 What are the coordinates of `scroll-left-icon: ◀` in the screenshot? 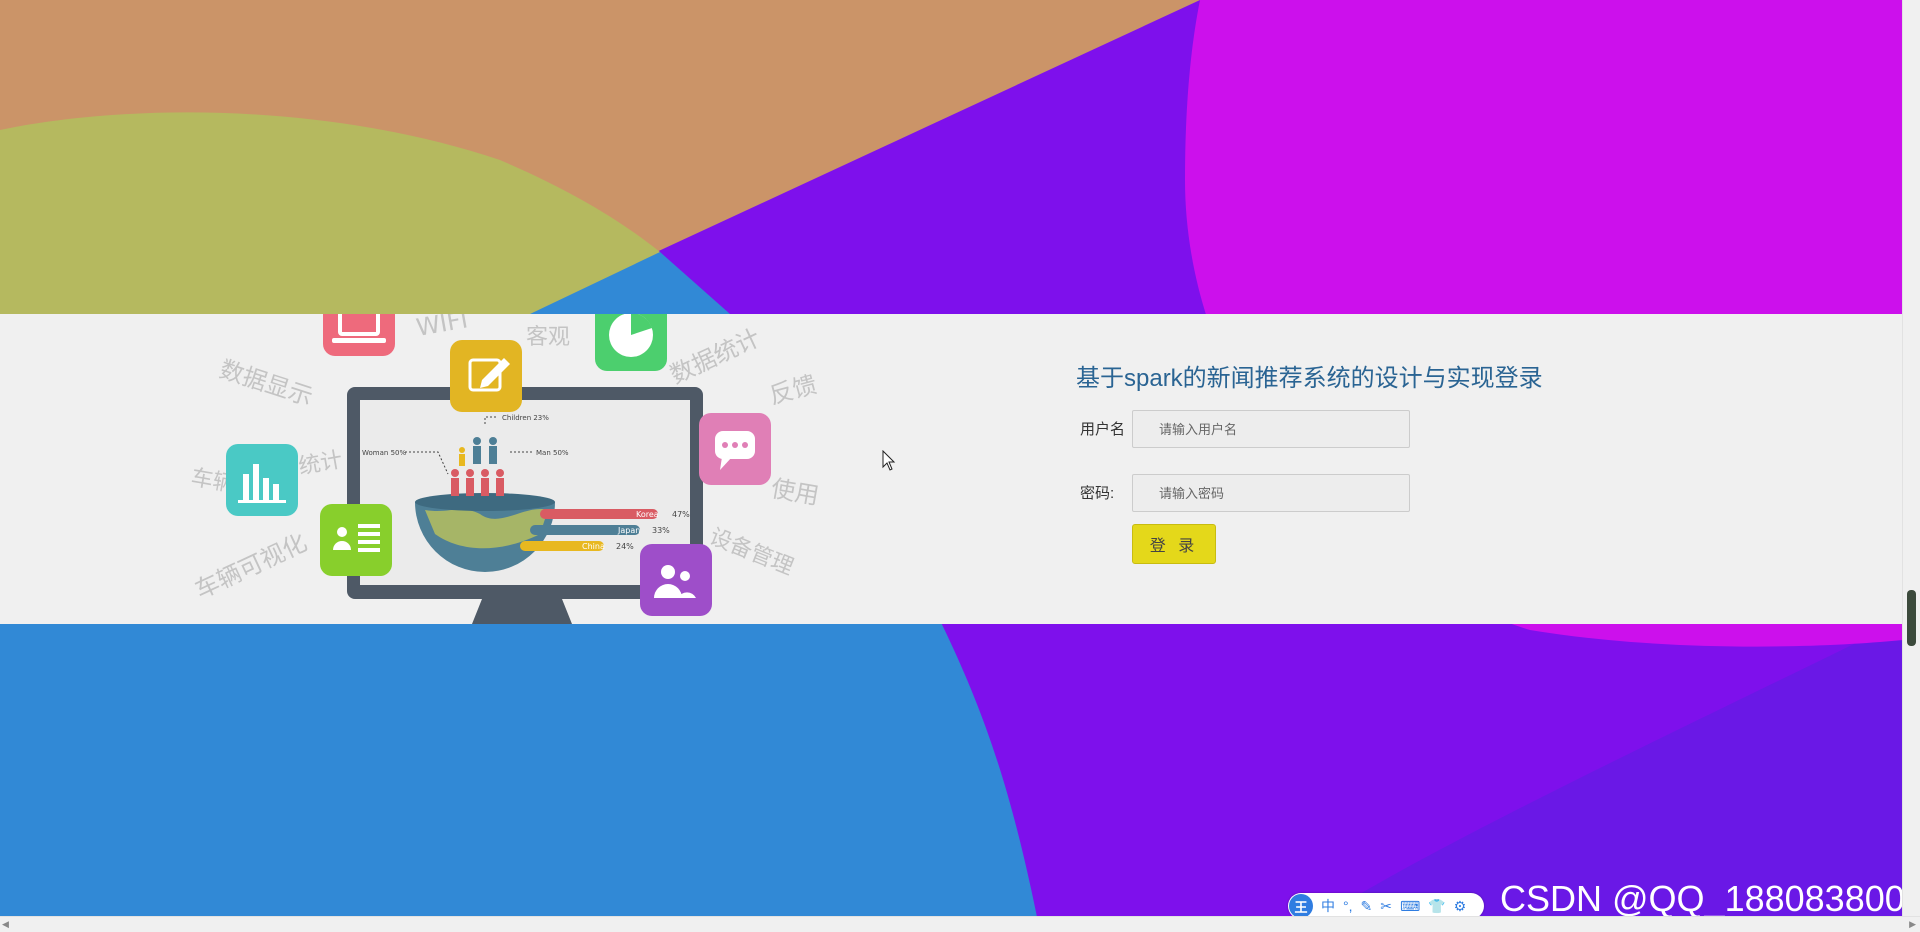 It's located at (5, 924).